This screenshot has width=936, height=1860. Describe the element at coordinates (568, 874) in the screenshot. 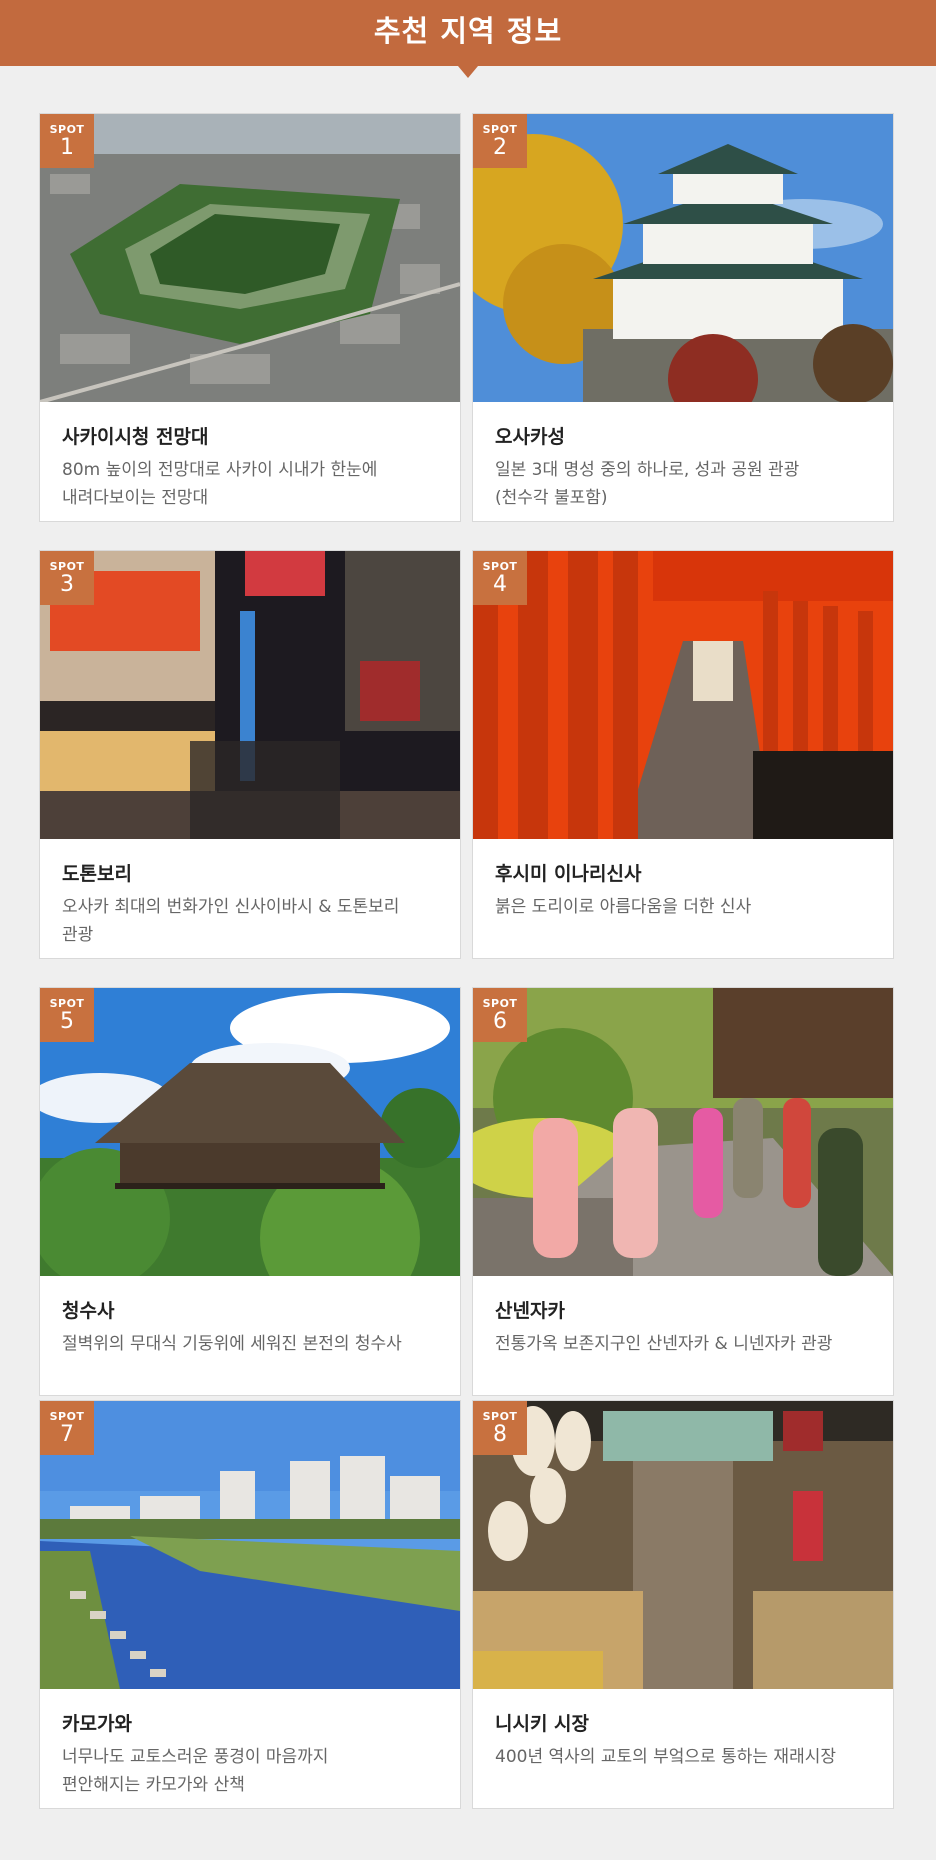

I see `spot-name-4: 후시미 이나리신사` at that location.